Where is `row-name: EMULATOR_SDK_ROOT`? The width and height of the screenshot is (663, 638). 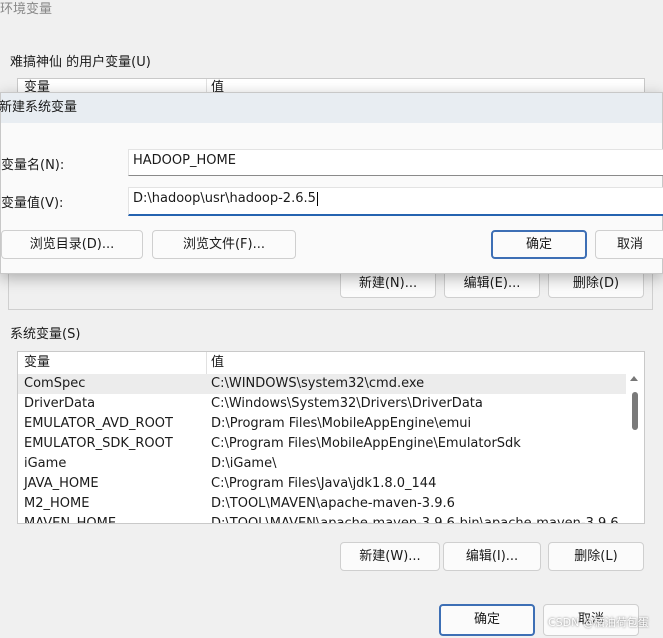 row-name: EMULATOR_SDK_ROOT is located at coordinates (98, 443).